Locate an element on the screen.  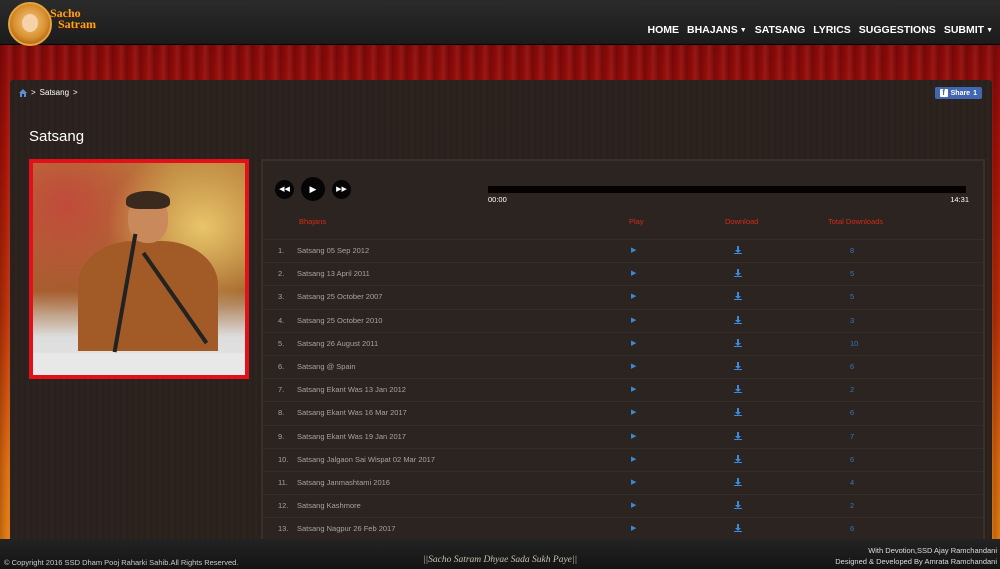
table-row: 12. Satsang Kashmore ▶ 2 is located at coordinates (623, 505).